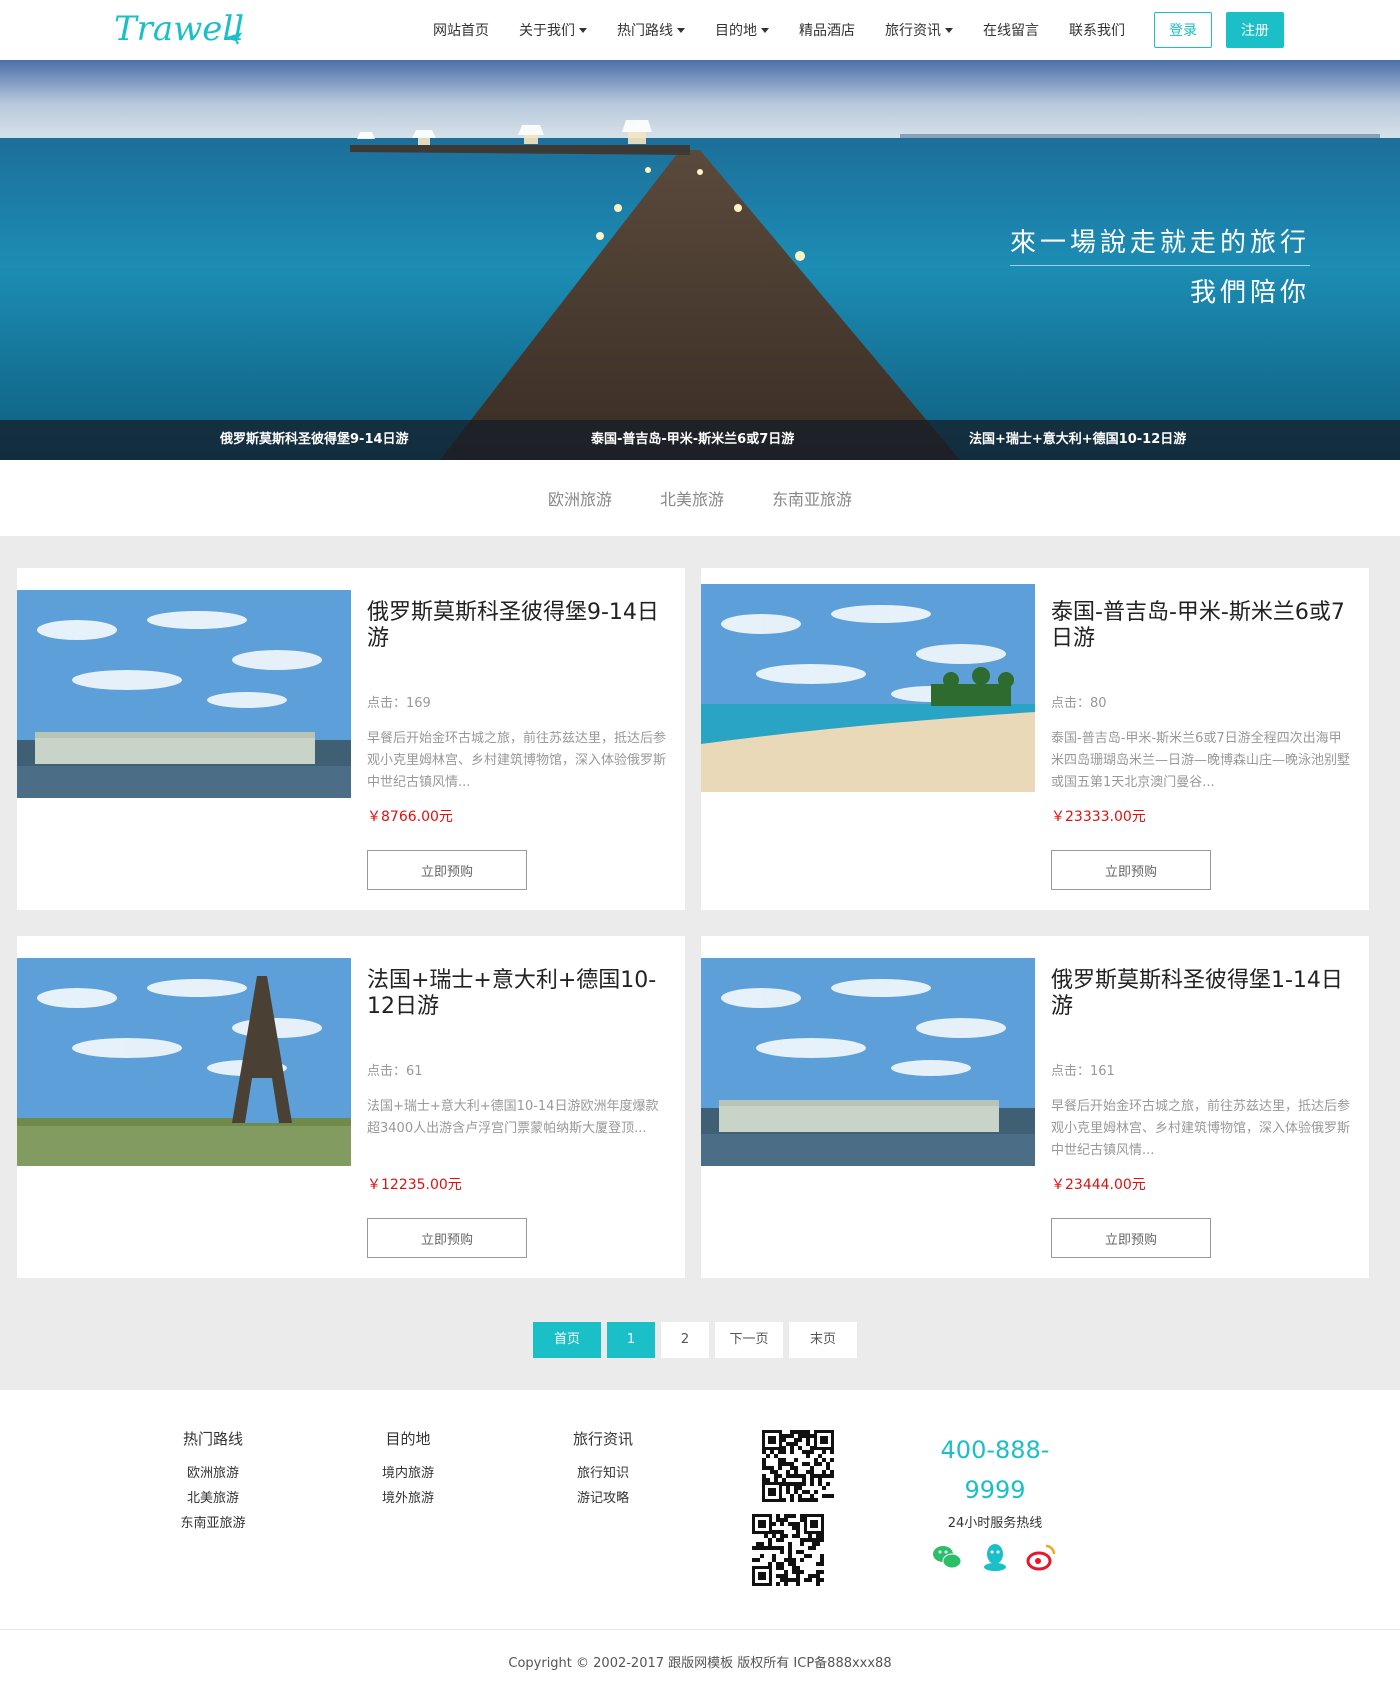 The width and height of the screenshot is (1400, 1691). I want to click on hotline-number-line2: 9999, so click(995, 1490).